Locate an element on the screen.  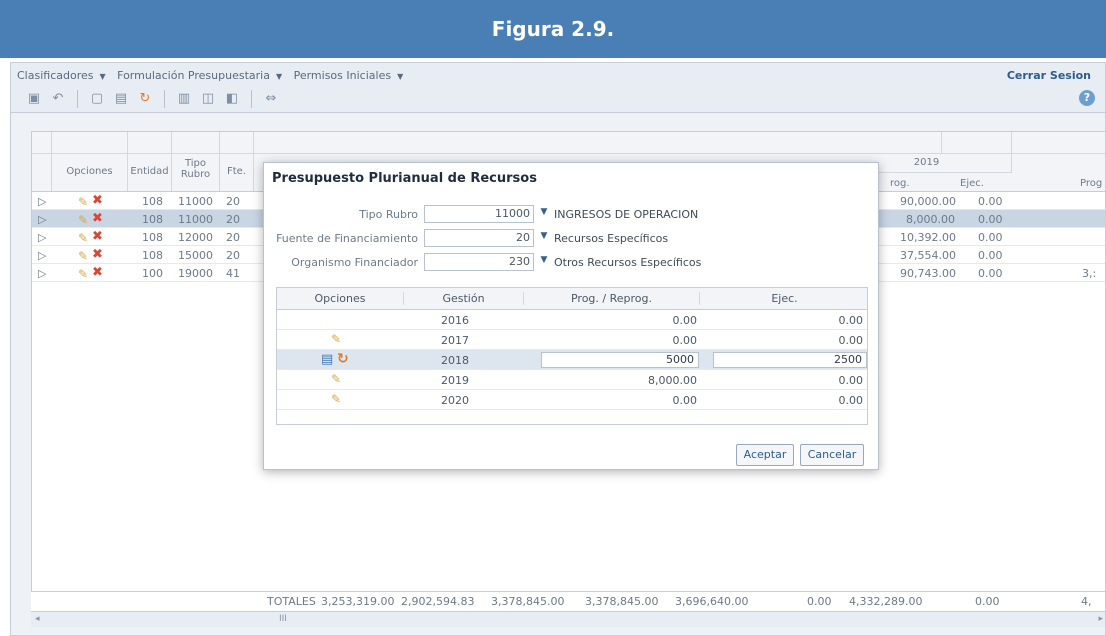
col-ejec: Ejec. is located at coordinates (784, 298).